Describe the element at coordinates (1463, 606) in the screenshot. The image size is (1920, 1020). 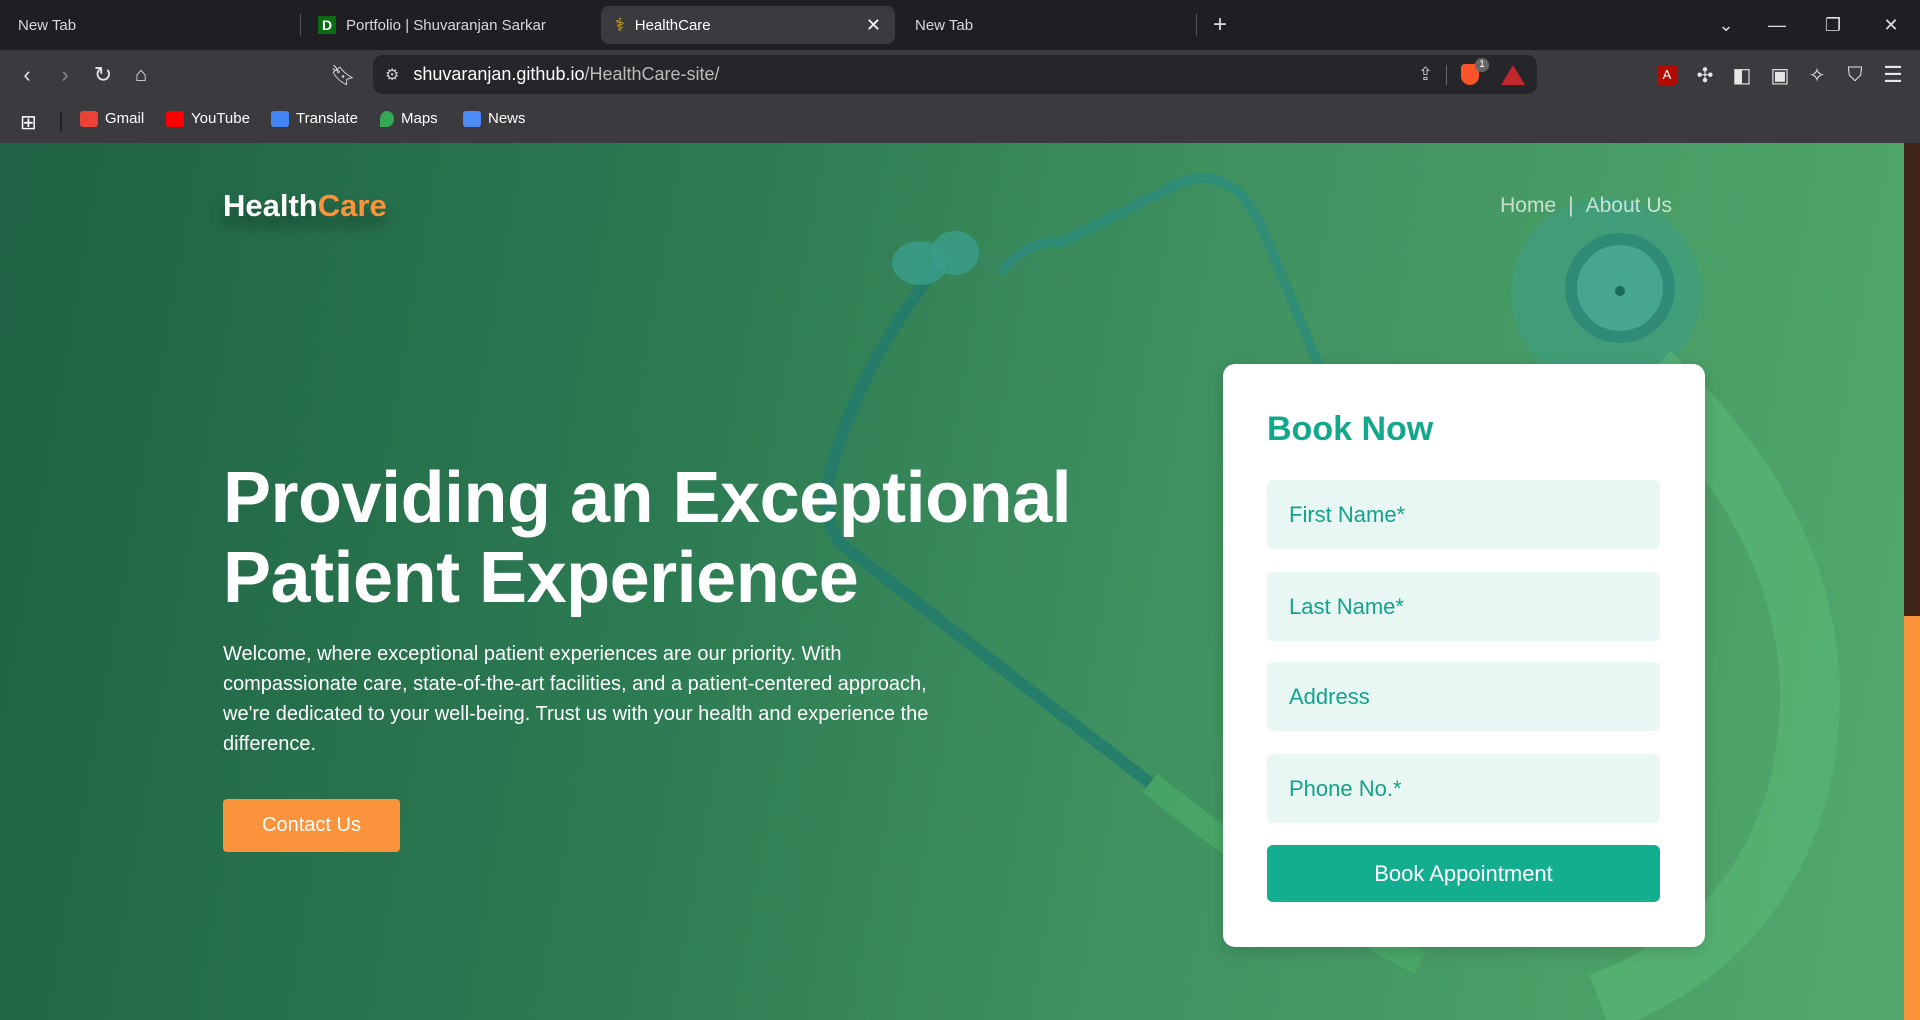
I see `last-name-input` at that location.